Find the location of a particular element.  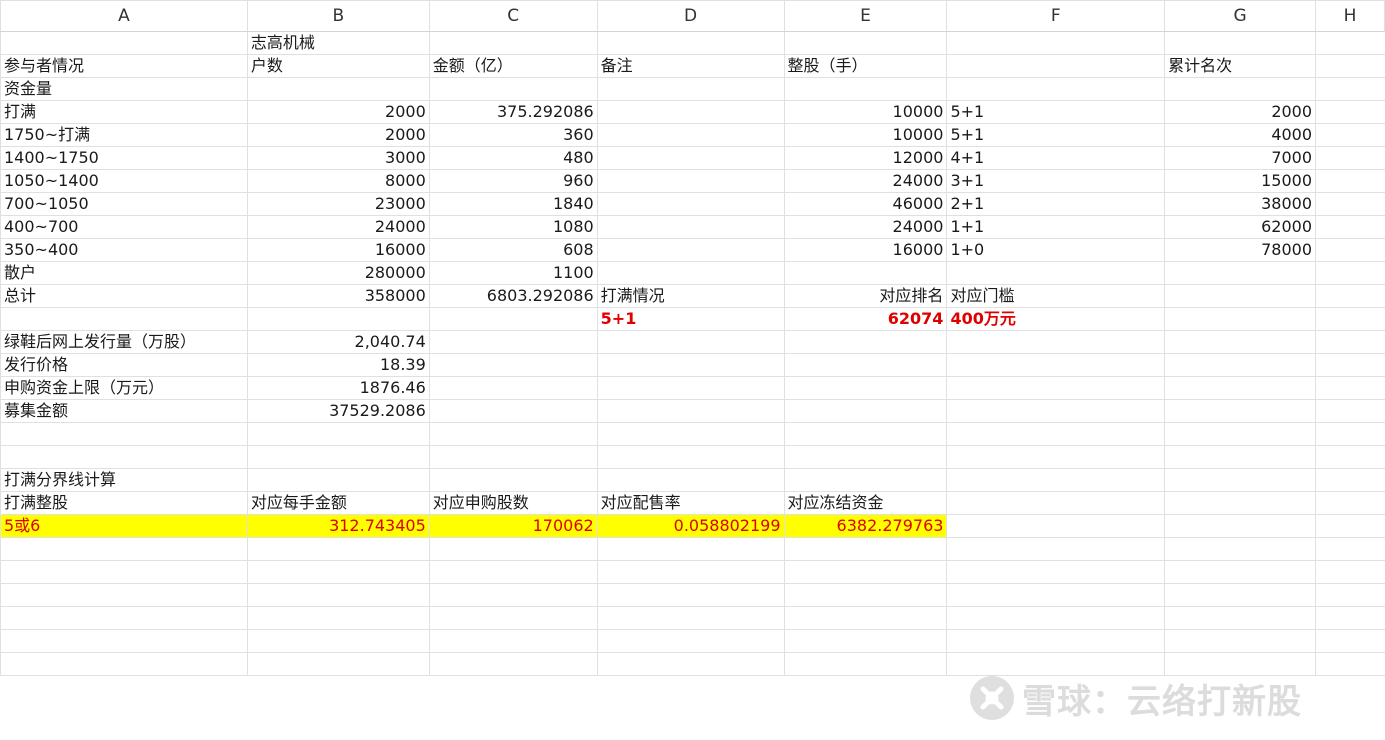

cell-e21: 对应冻结资金 is located at coordinates (865, 503).